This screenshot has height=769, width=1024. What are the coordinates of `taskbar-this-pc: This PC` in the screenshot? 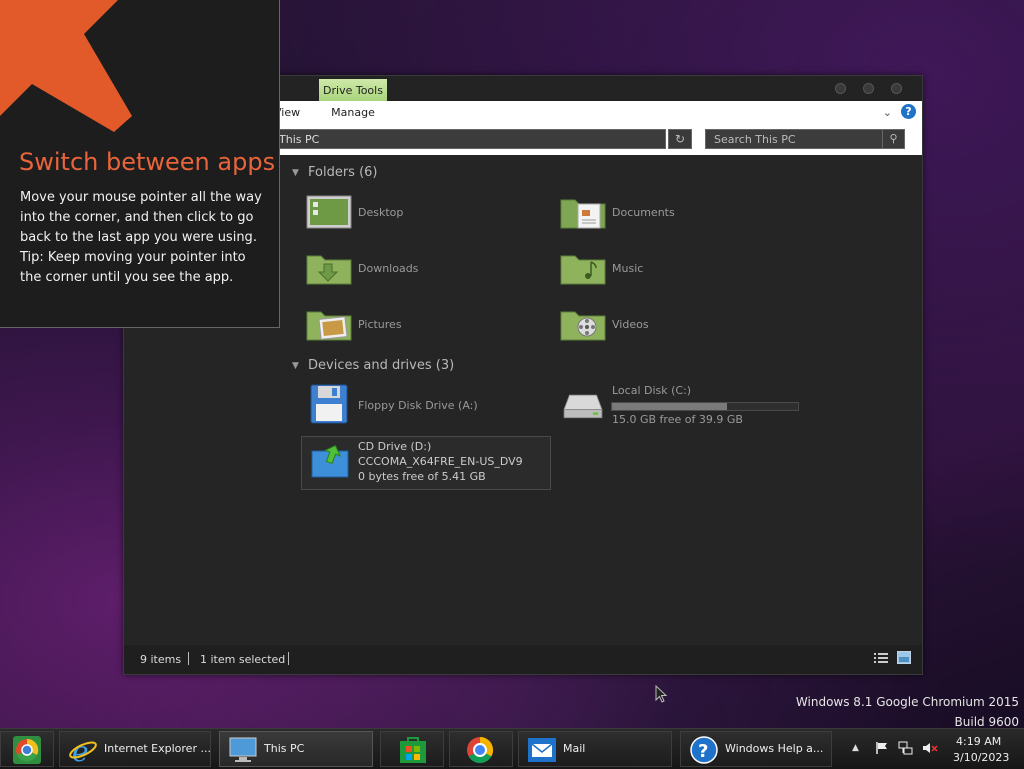 It's located at (296, 749).